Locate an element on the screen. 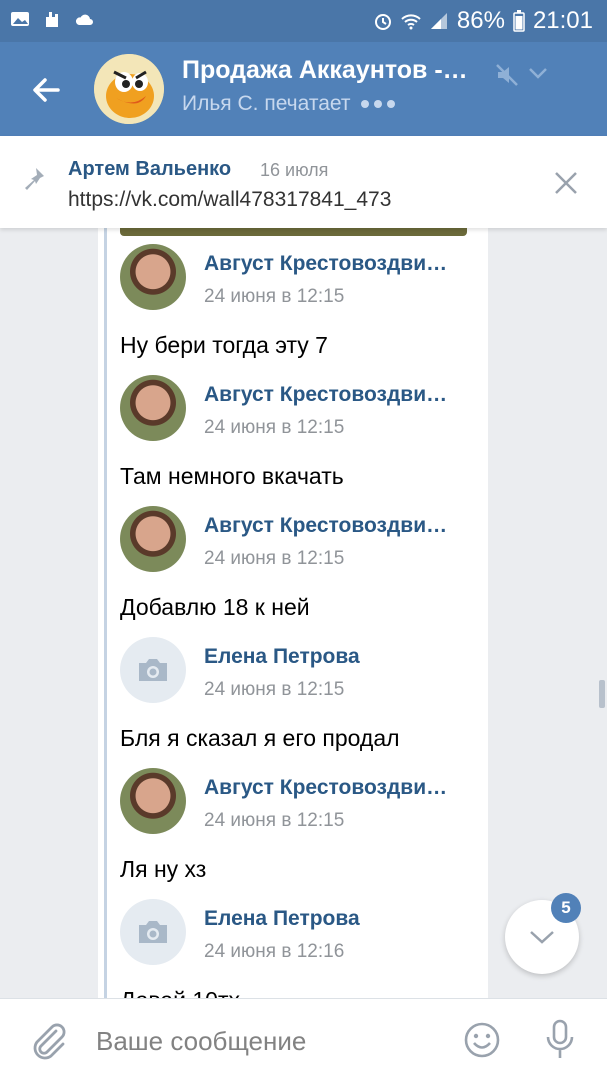  gallery-icon is located at coordinates (20, 19).